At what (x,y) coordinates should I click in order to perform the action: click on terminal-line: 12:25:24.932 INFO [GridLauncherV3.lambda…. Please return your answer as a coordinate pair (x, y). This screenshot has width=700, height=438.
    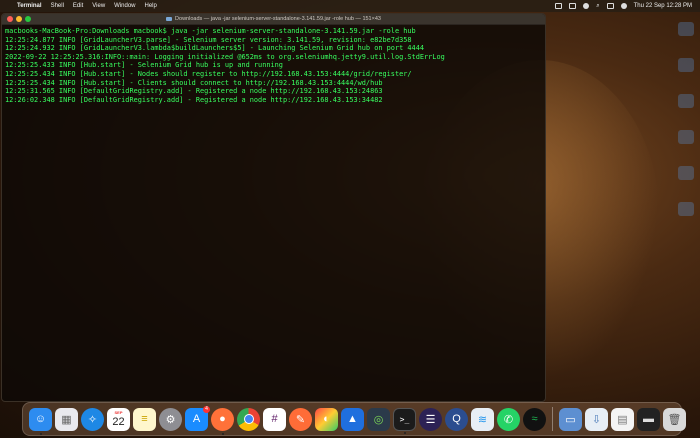
    Looking at the image, I should click on (214, 48).